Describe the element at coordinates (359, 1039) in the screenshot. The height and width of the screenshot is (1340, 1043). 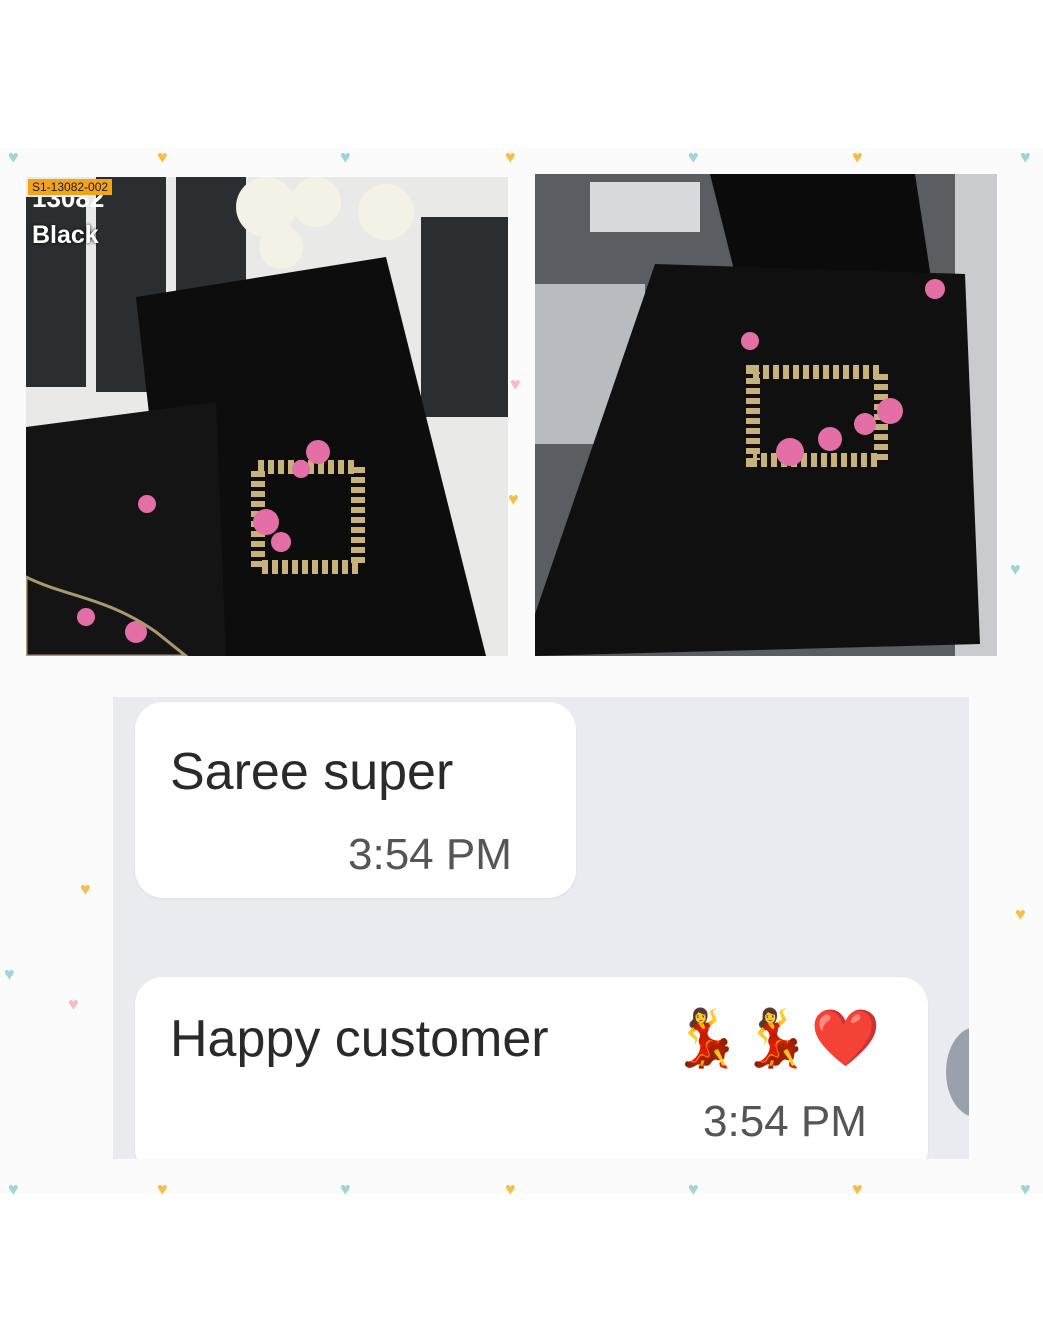
I see `message-text: Happy customer` at that location.